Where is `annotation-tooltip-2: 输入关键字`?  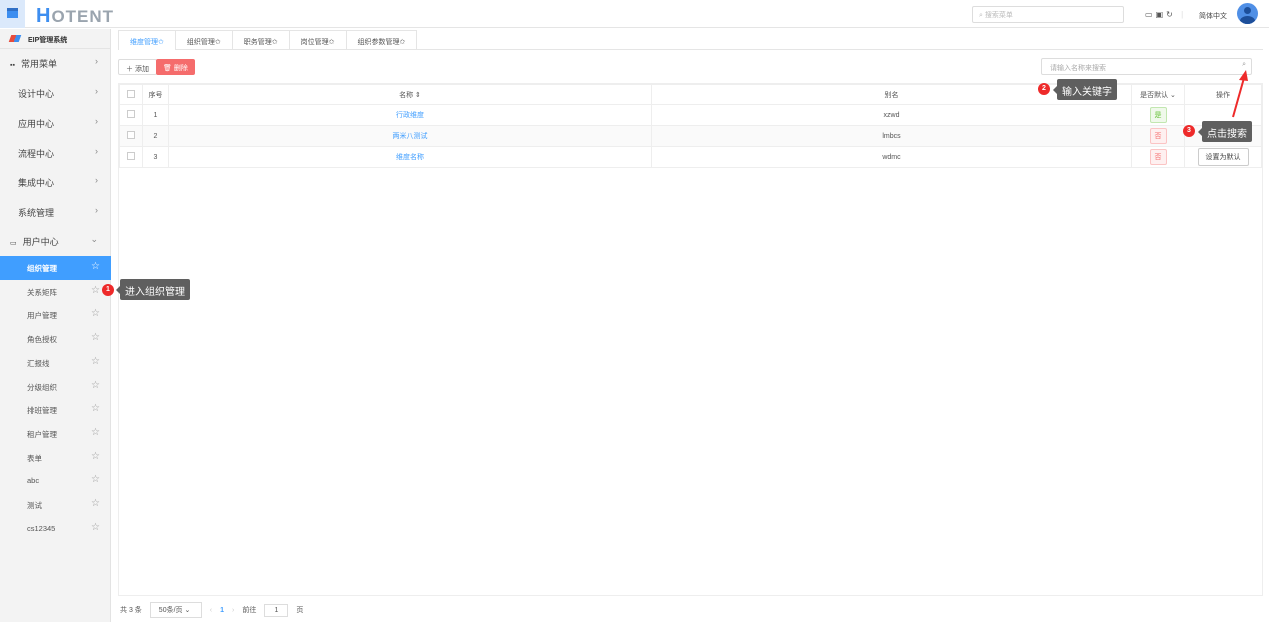 annotation-tooltip-2: 输入关键字 is located at coordinates (1085, 89).